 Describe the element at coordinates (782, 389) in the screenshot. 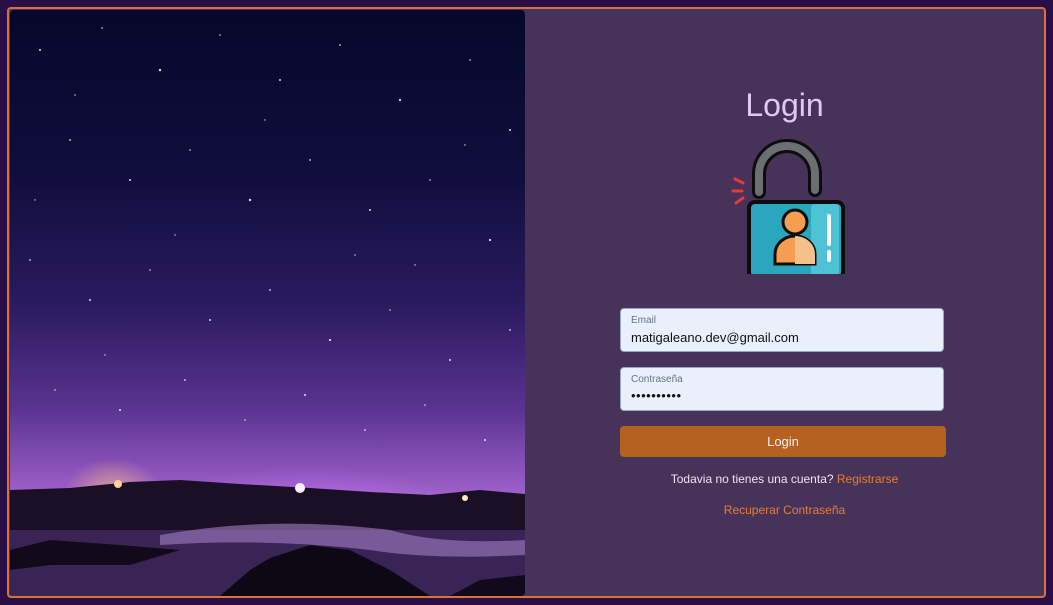

I see `password-field: Contraseña ••••••••••` at that location.